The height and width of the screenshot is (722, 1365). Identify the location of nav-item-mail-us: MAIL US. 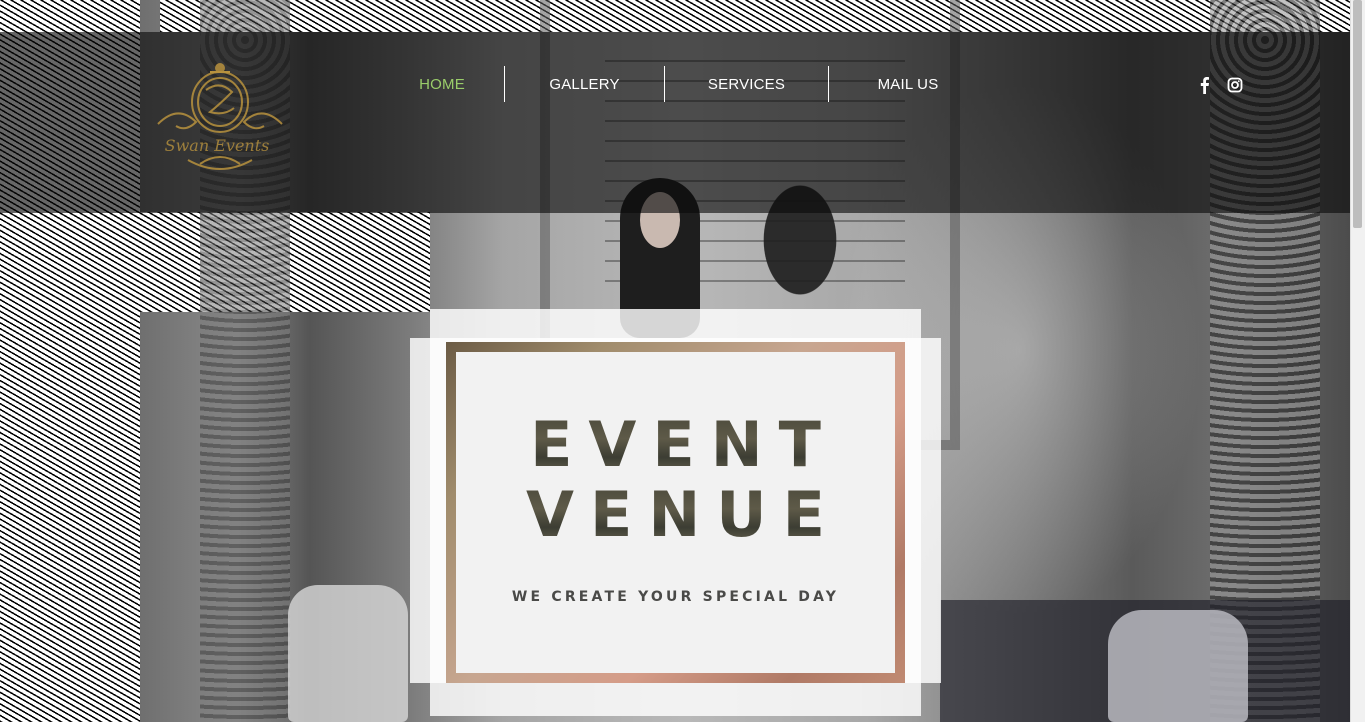
(908, 84).